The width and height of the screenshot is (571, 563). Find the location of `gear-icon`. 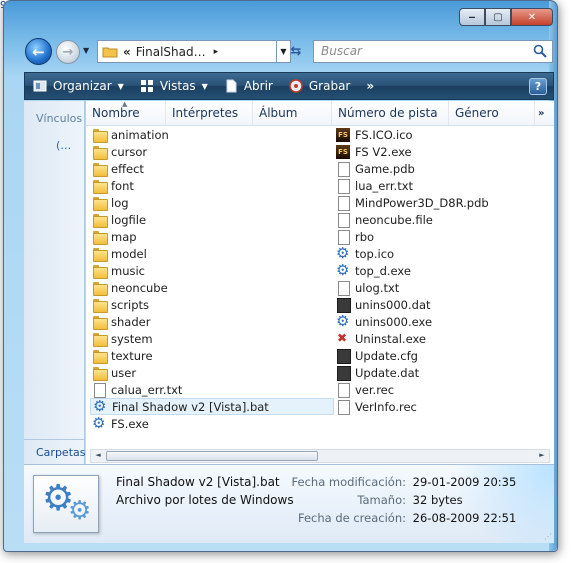

gear-icon is located at coordinates (343, 321).